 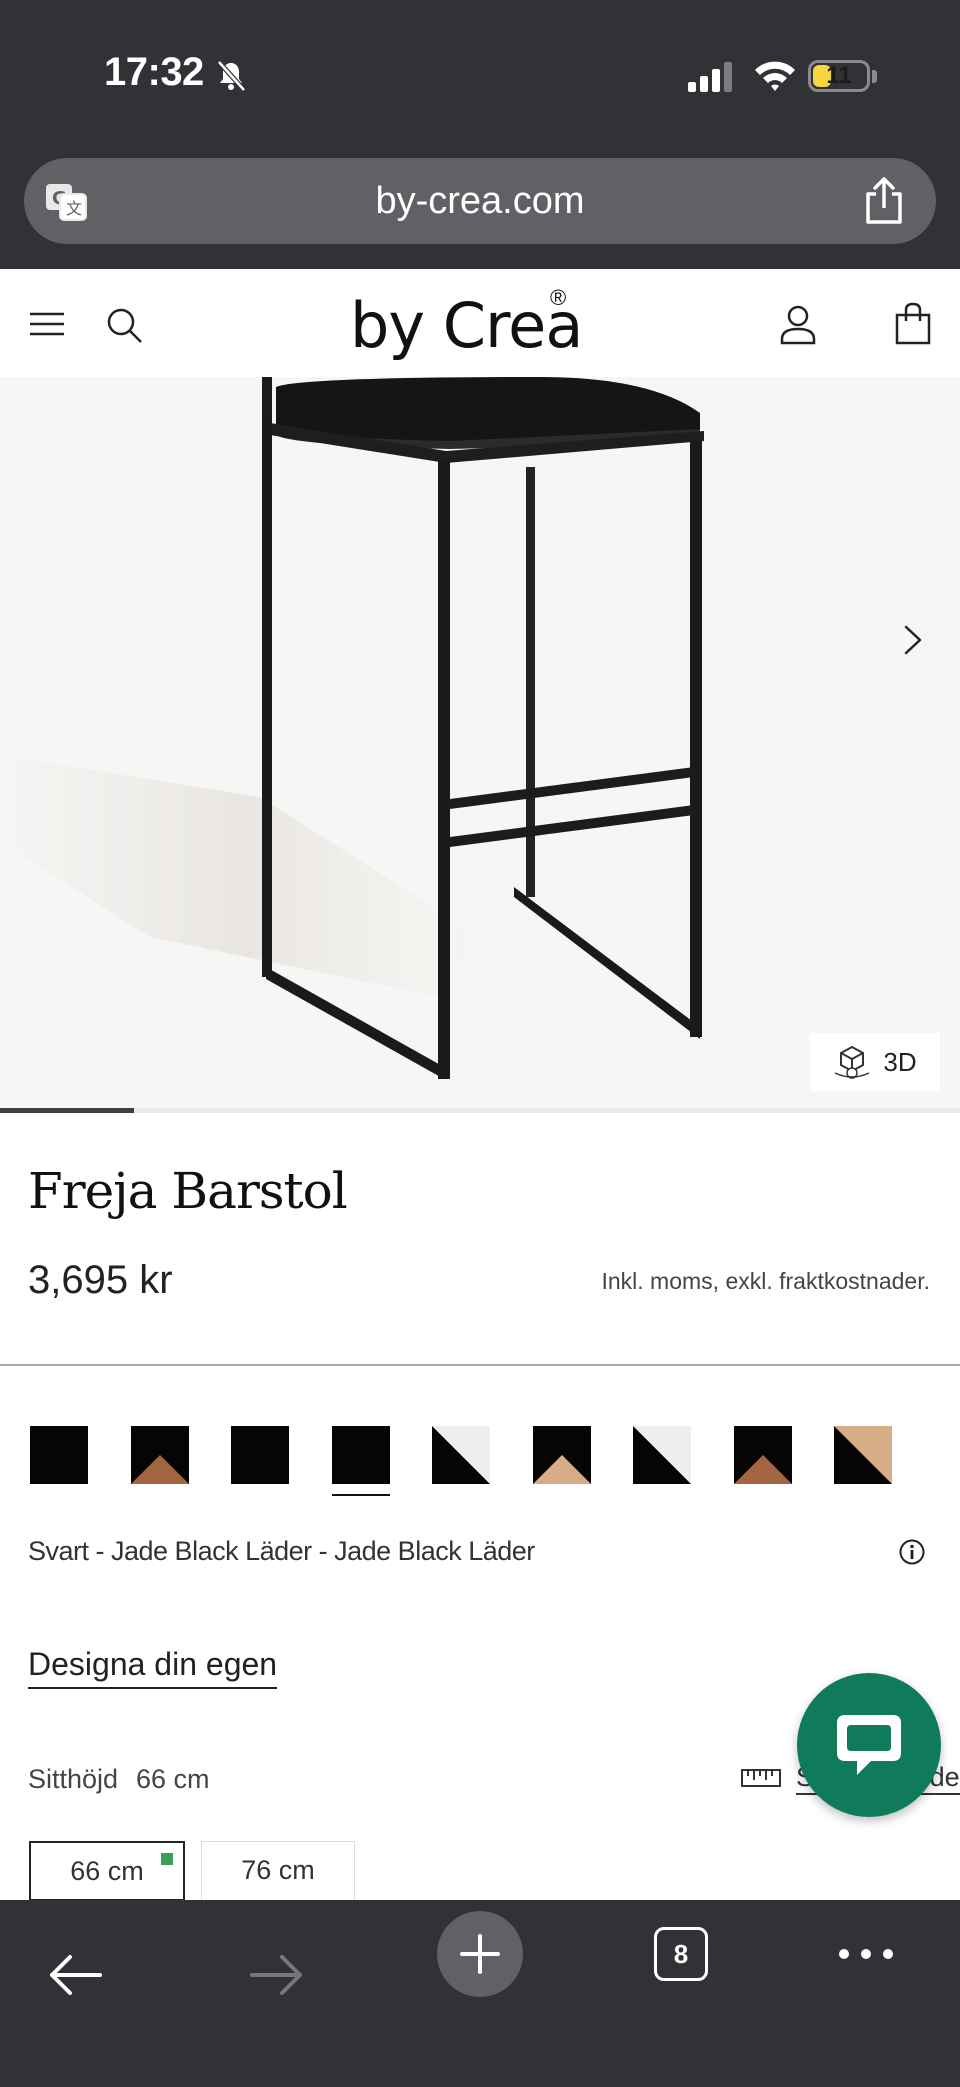 I want to click on site-logo: by Crea, so click(x=466, y=325).